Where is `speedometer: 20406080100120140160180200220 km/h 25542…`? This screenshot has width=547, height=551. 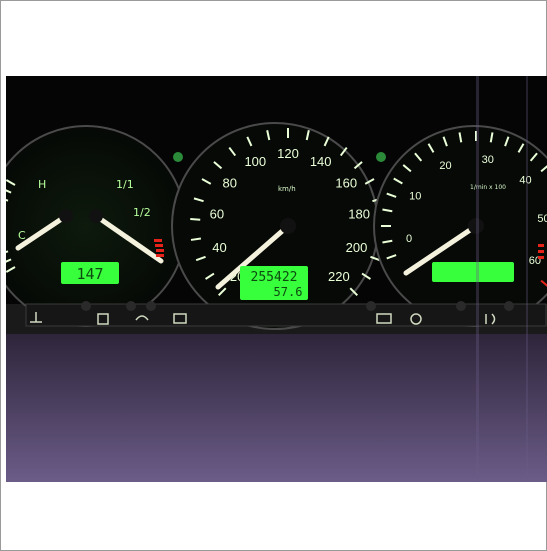
speedometer: 20406080100120140160180200220 km/h 25542… is located at coordinates (278, 226).